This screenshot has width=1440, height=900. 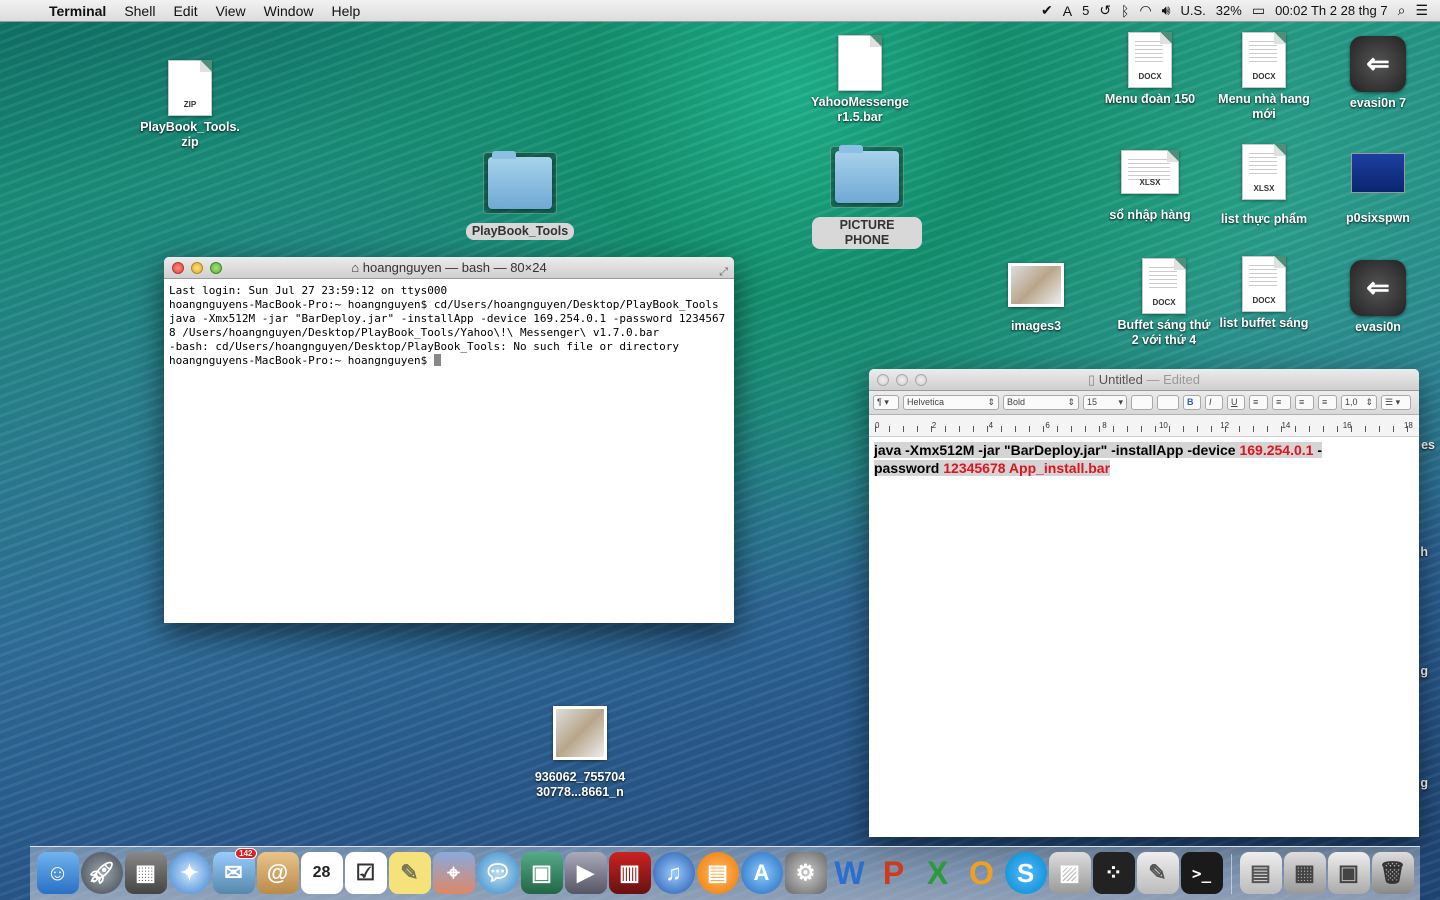 What do you see at coordinates (145, 873) in the screenshot?
I see `mission-control-icon: ▦` at bounding box center [145, 873].